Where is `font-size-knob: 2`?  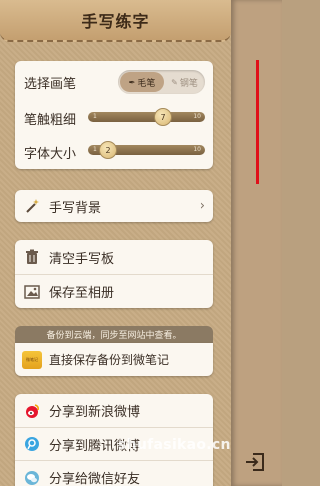
font-size-knob: 2 is located at coordinates (108, 150).